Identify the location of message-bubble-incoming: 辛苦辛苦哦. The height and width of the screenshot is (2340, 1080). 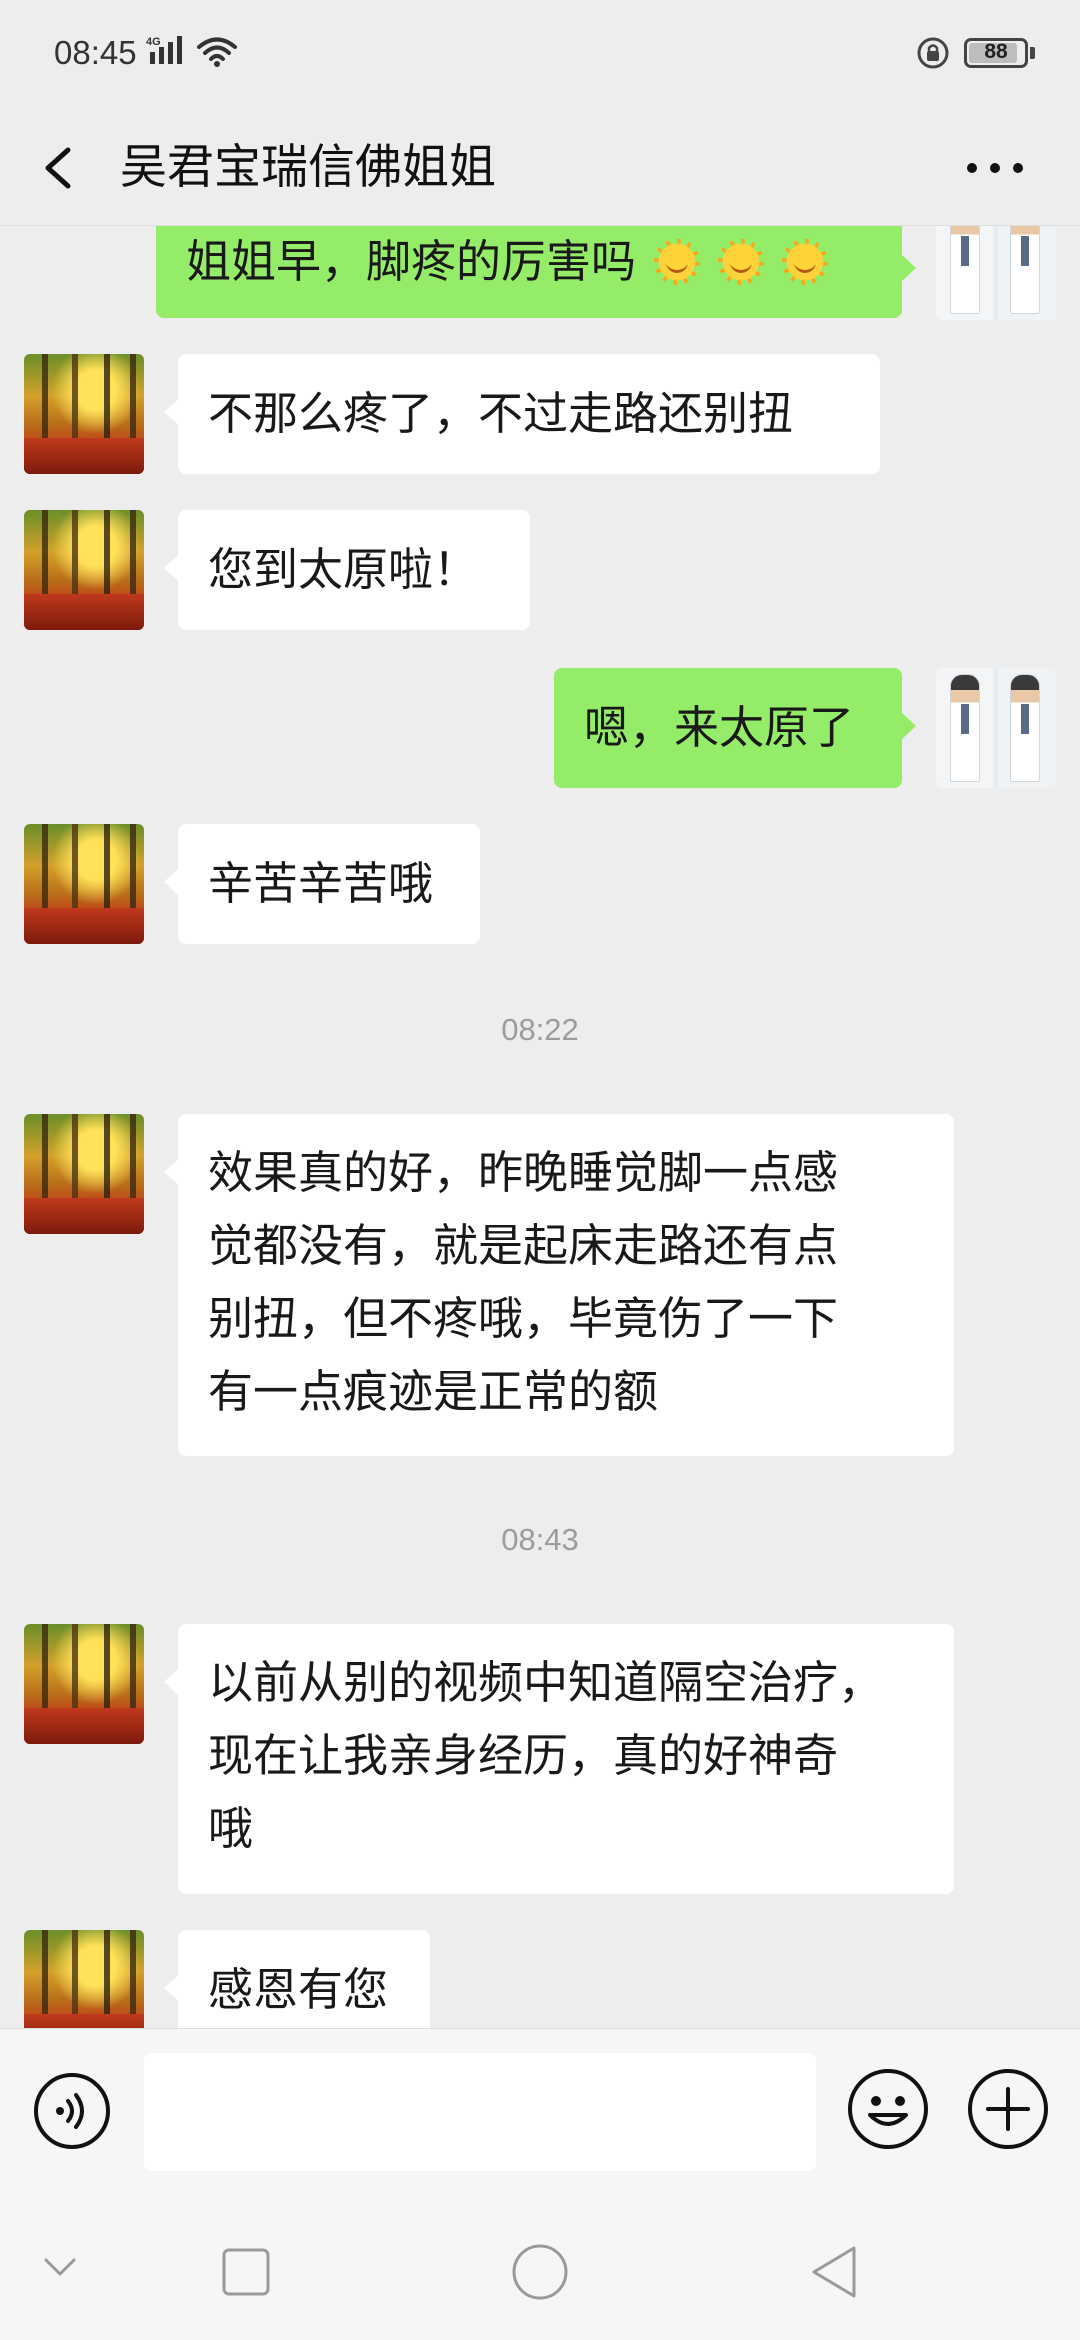
(322, 884).